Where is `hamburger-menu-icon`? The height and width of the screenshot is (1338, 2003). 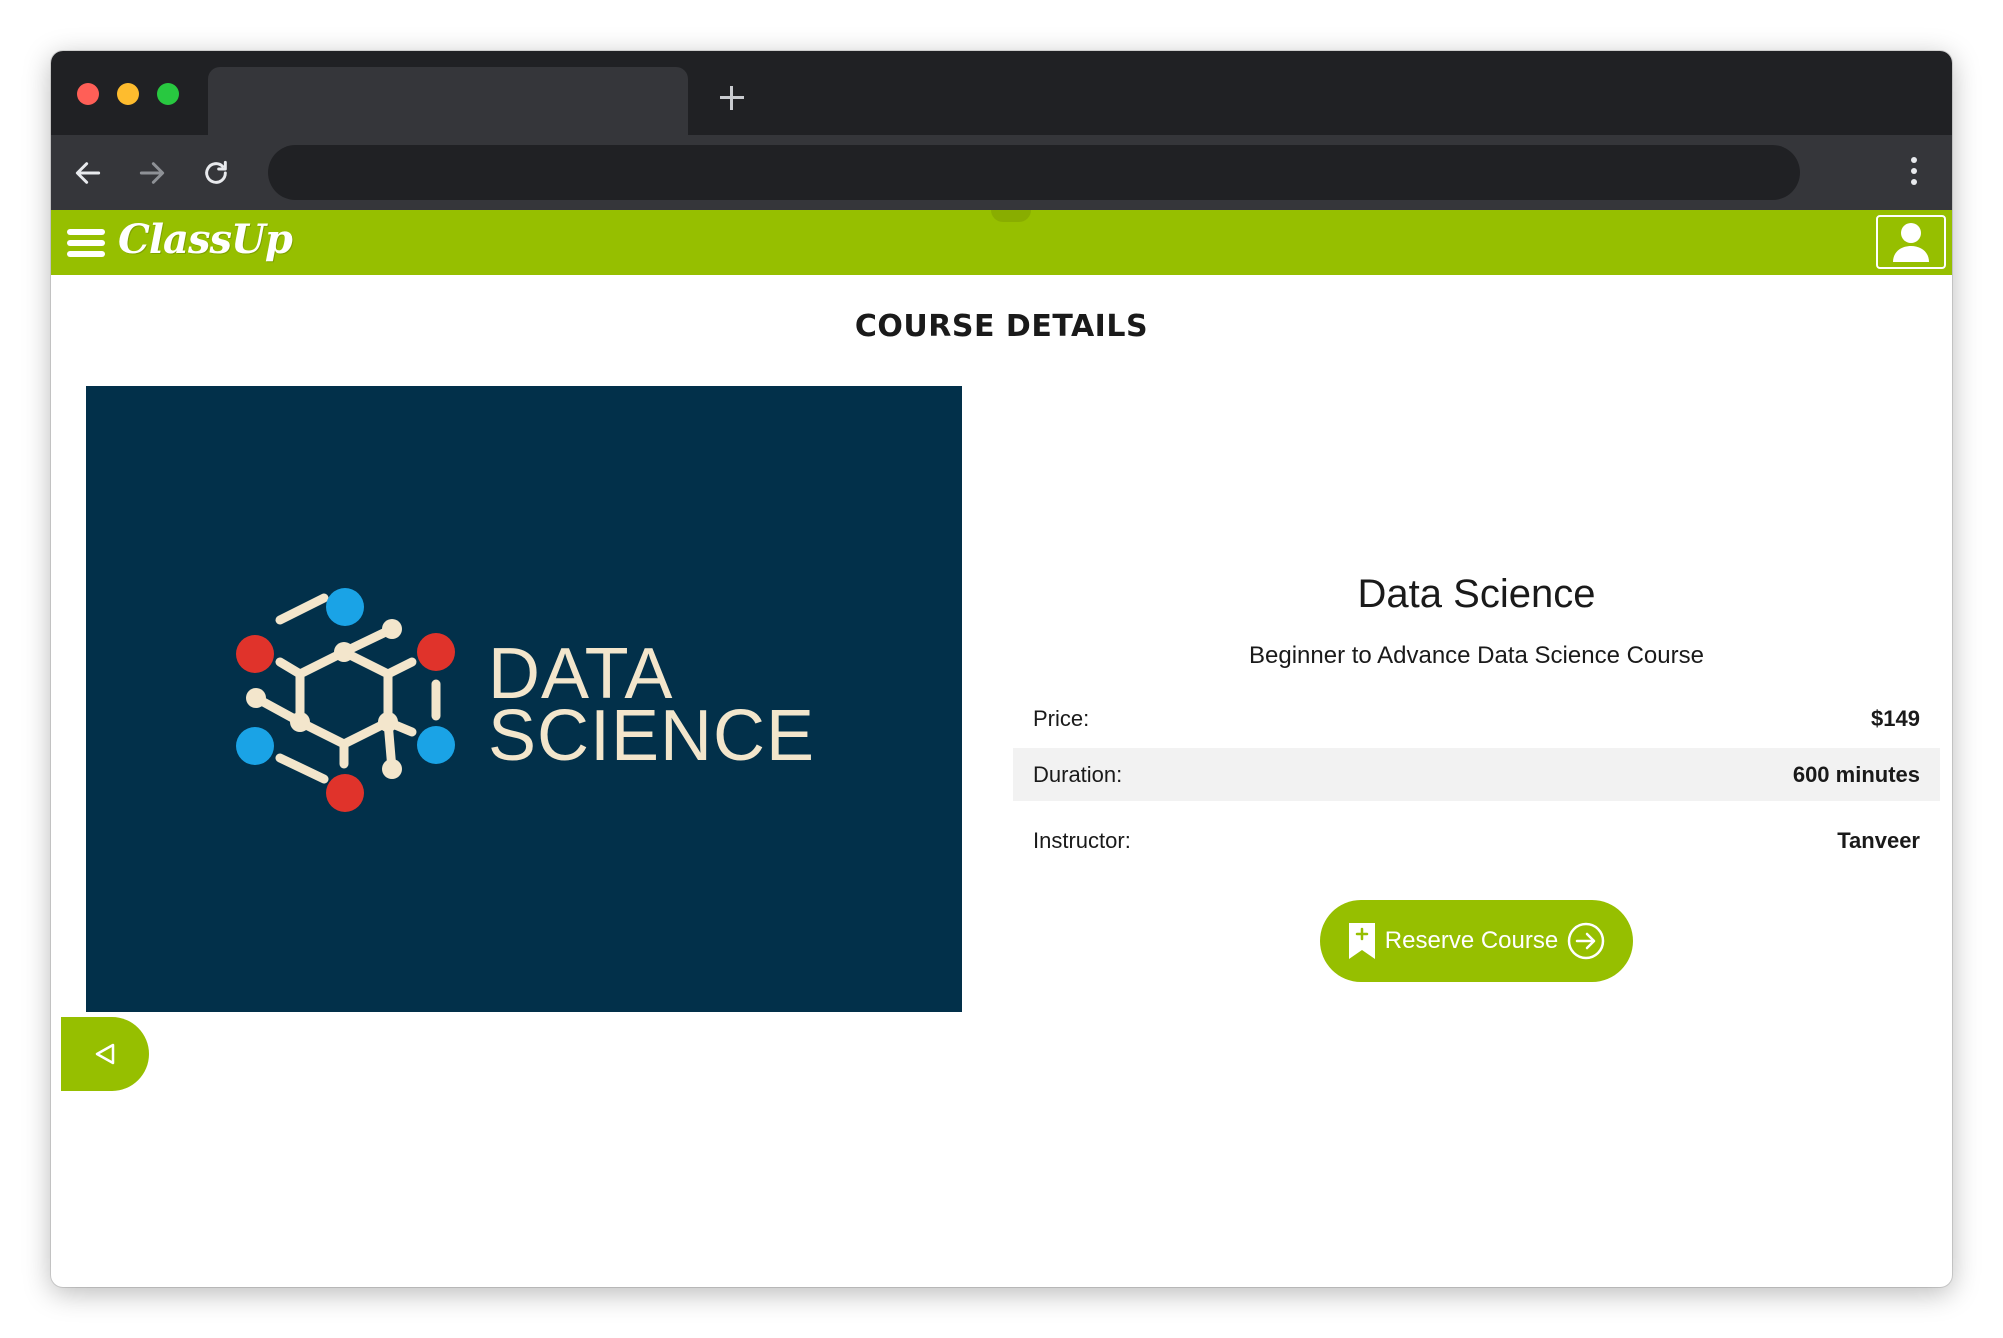
hamburger-menu-icon is located at coordinates (86, 243).